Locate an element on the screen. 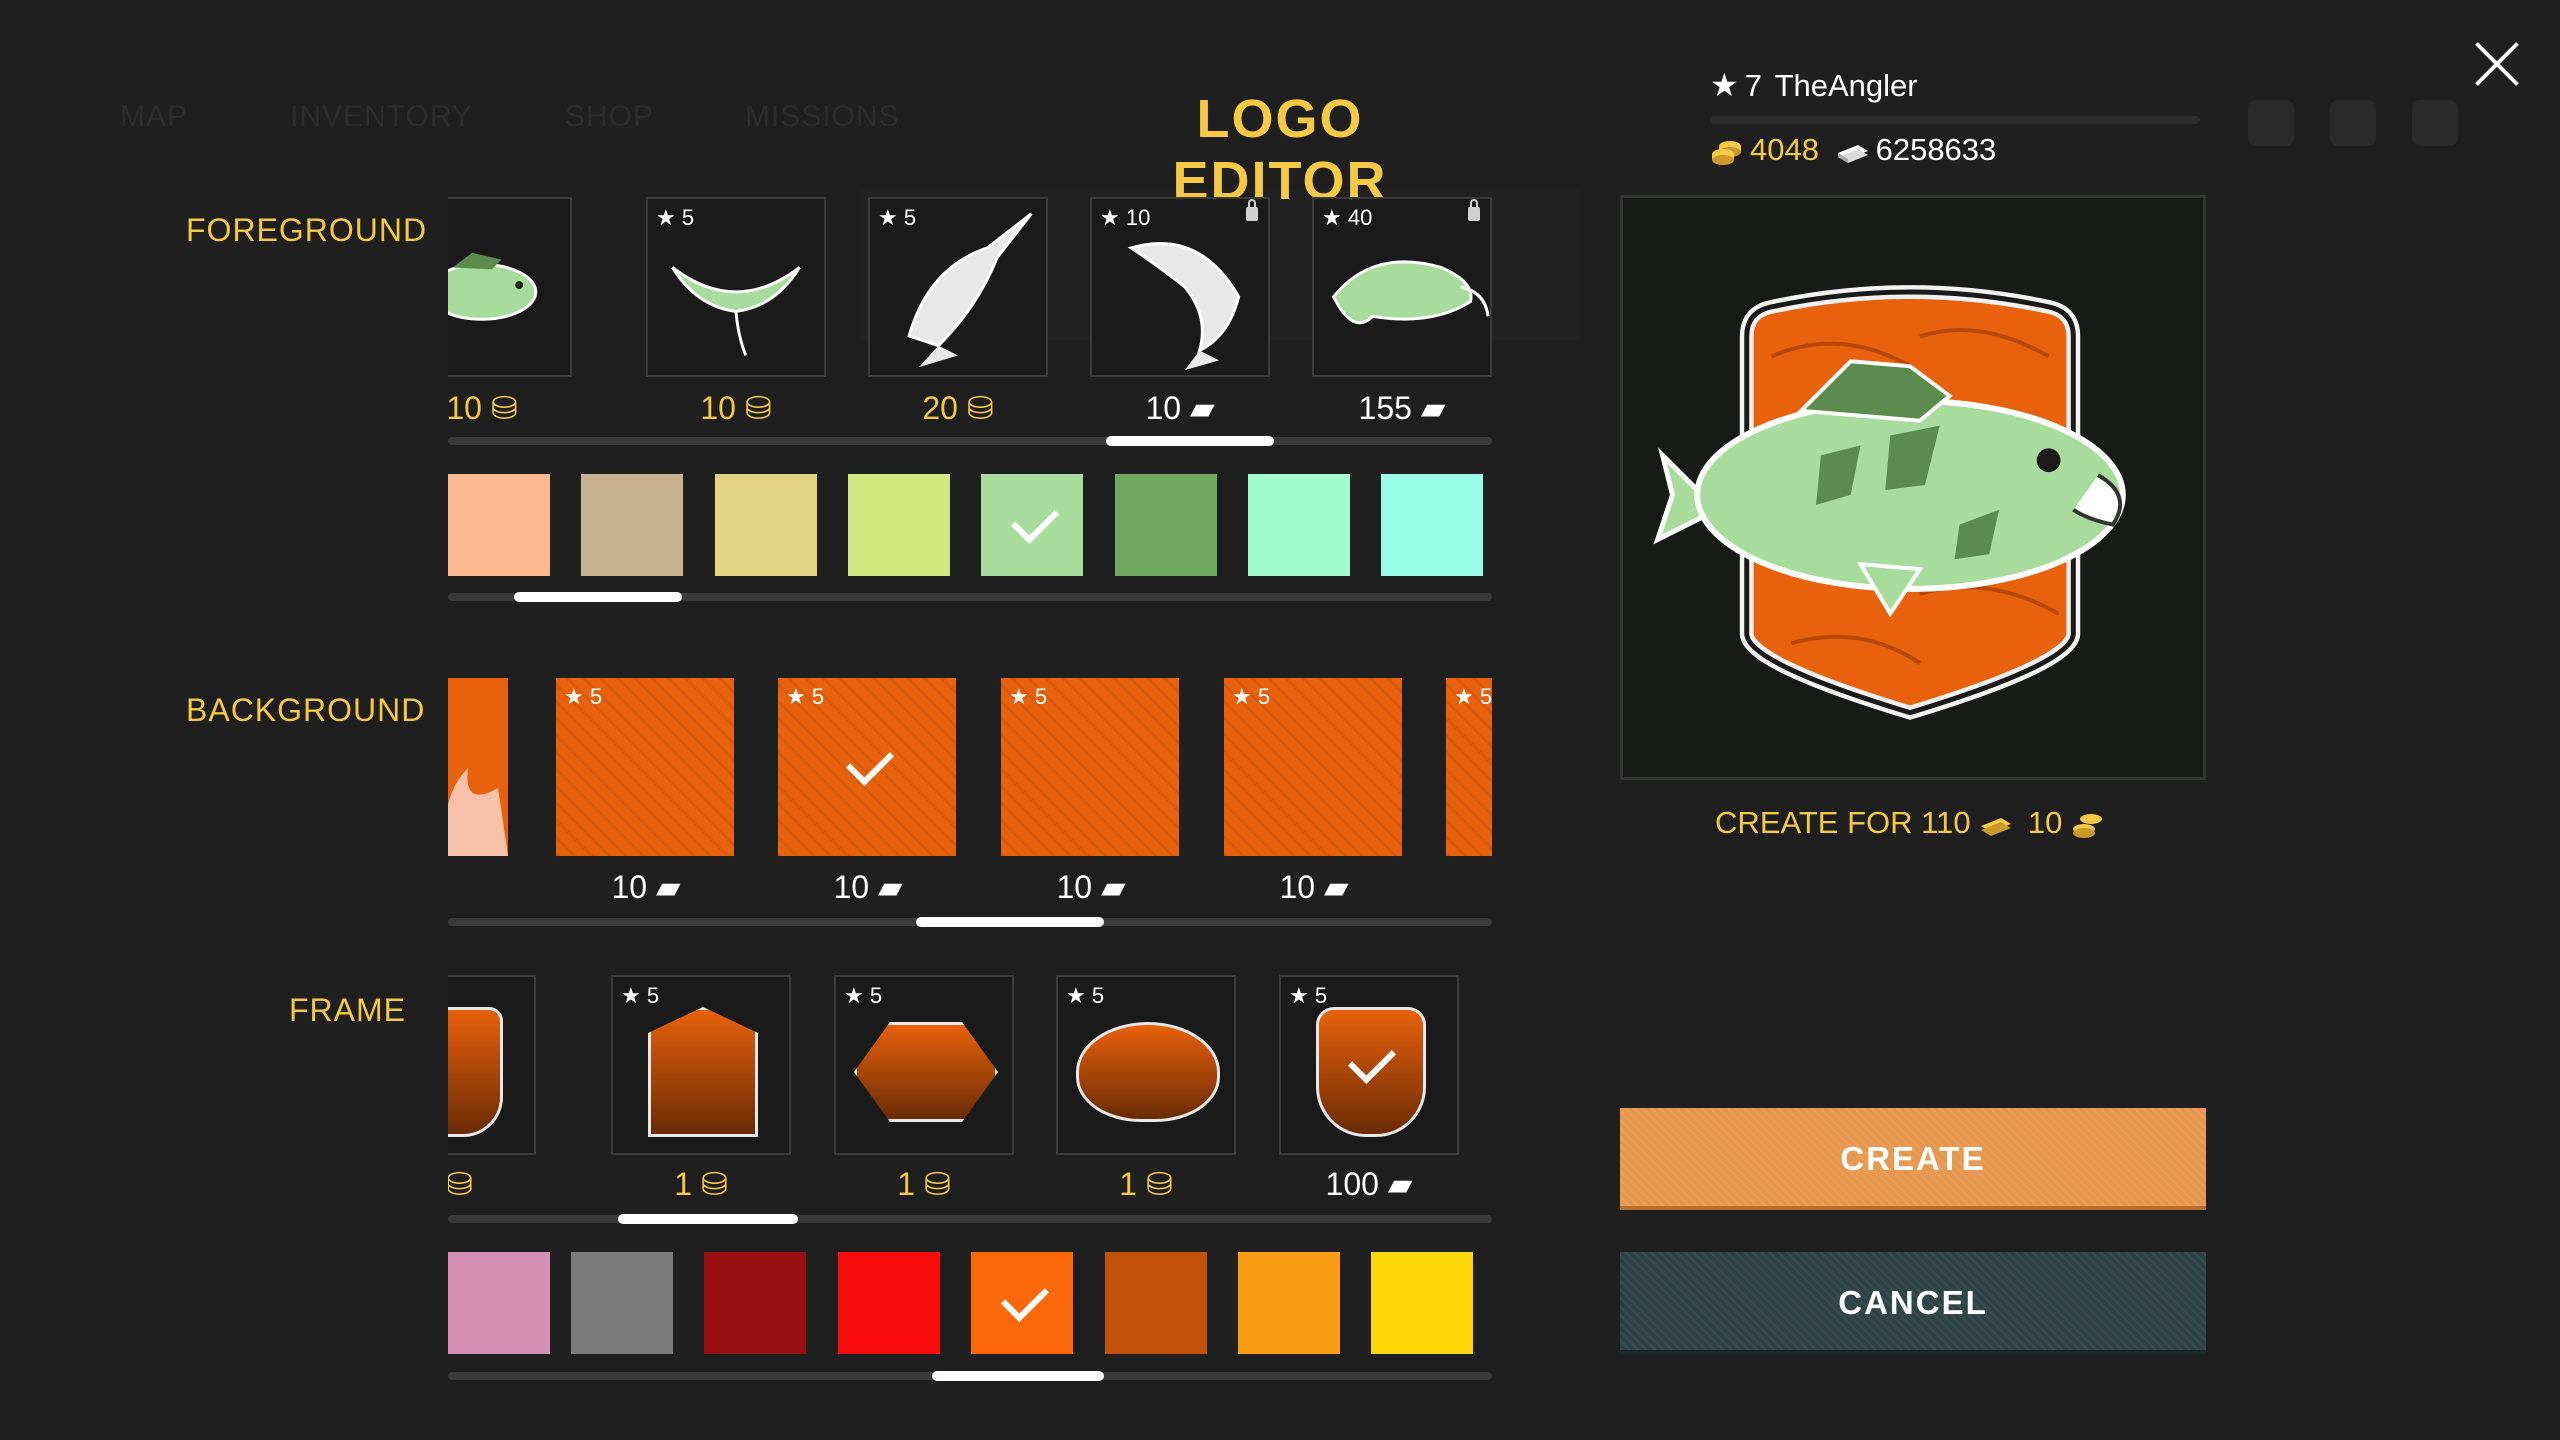 The image size is (2560, 1440). background-label: BACKGROUND is located at coordinates (306, 710).